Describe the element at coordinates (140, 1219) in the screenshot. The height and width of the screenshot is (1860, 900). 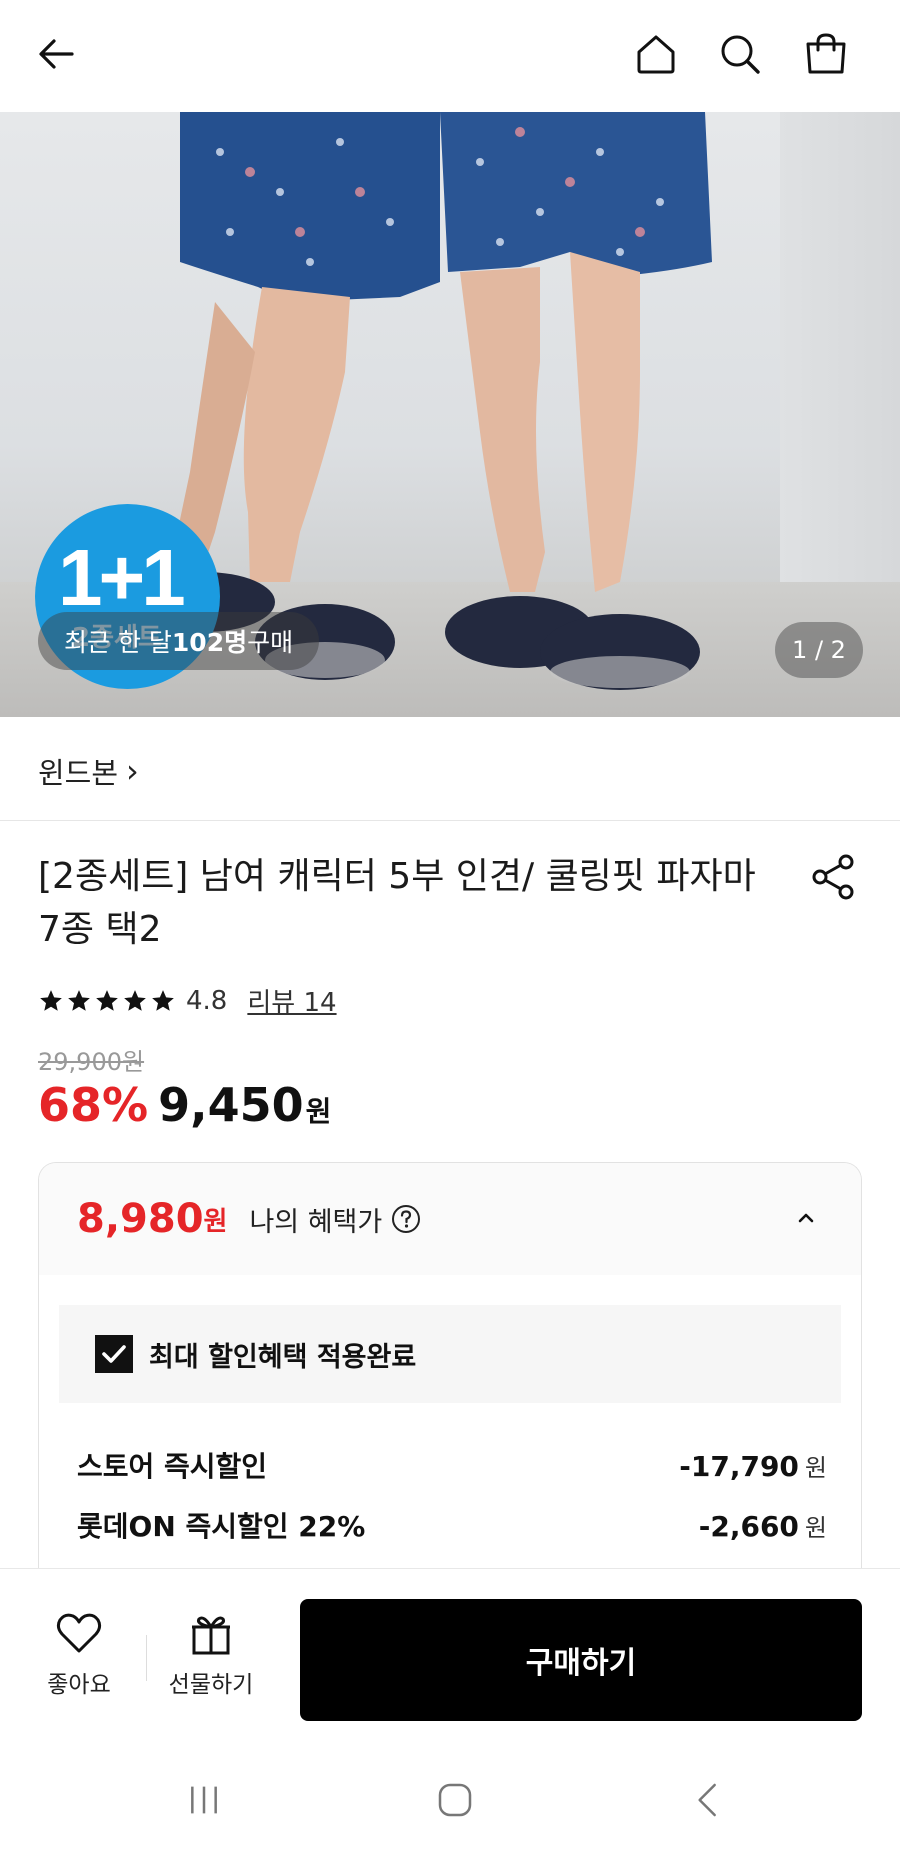
I see `benefit-price: 8,980` at that location.